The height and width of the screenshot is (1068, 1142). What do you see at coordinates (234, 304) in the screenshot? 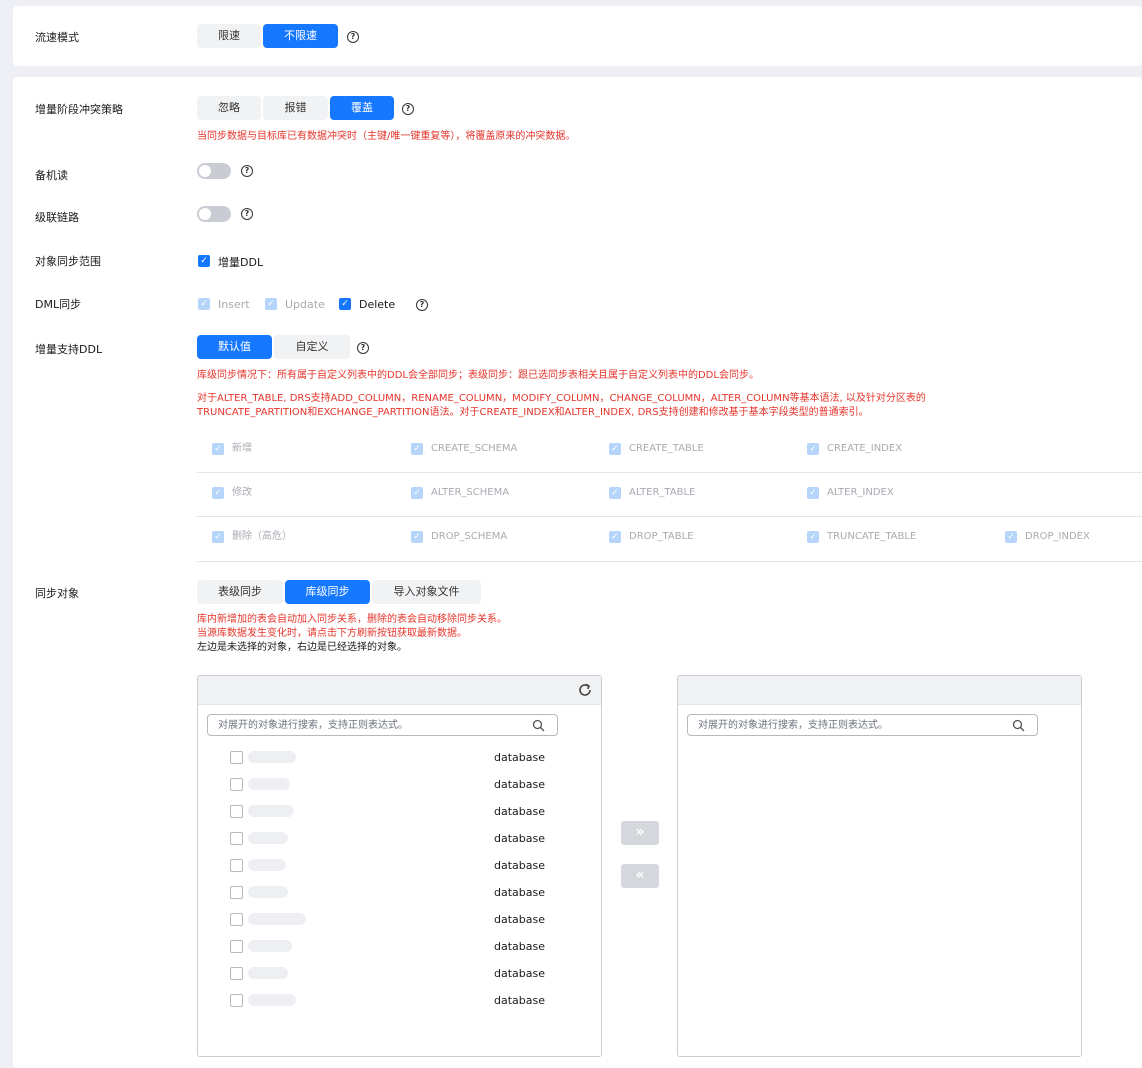
I see `dml-insert-label: Insert` at bounding box center [234, 304].